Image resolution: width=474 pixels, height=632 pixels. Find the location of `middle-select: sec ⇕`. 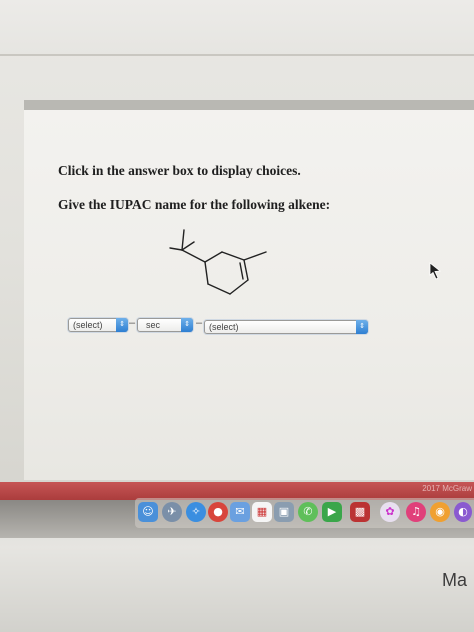

middle-select: sec ⇕ is located at coordinates (165, 325).